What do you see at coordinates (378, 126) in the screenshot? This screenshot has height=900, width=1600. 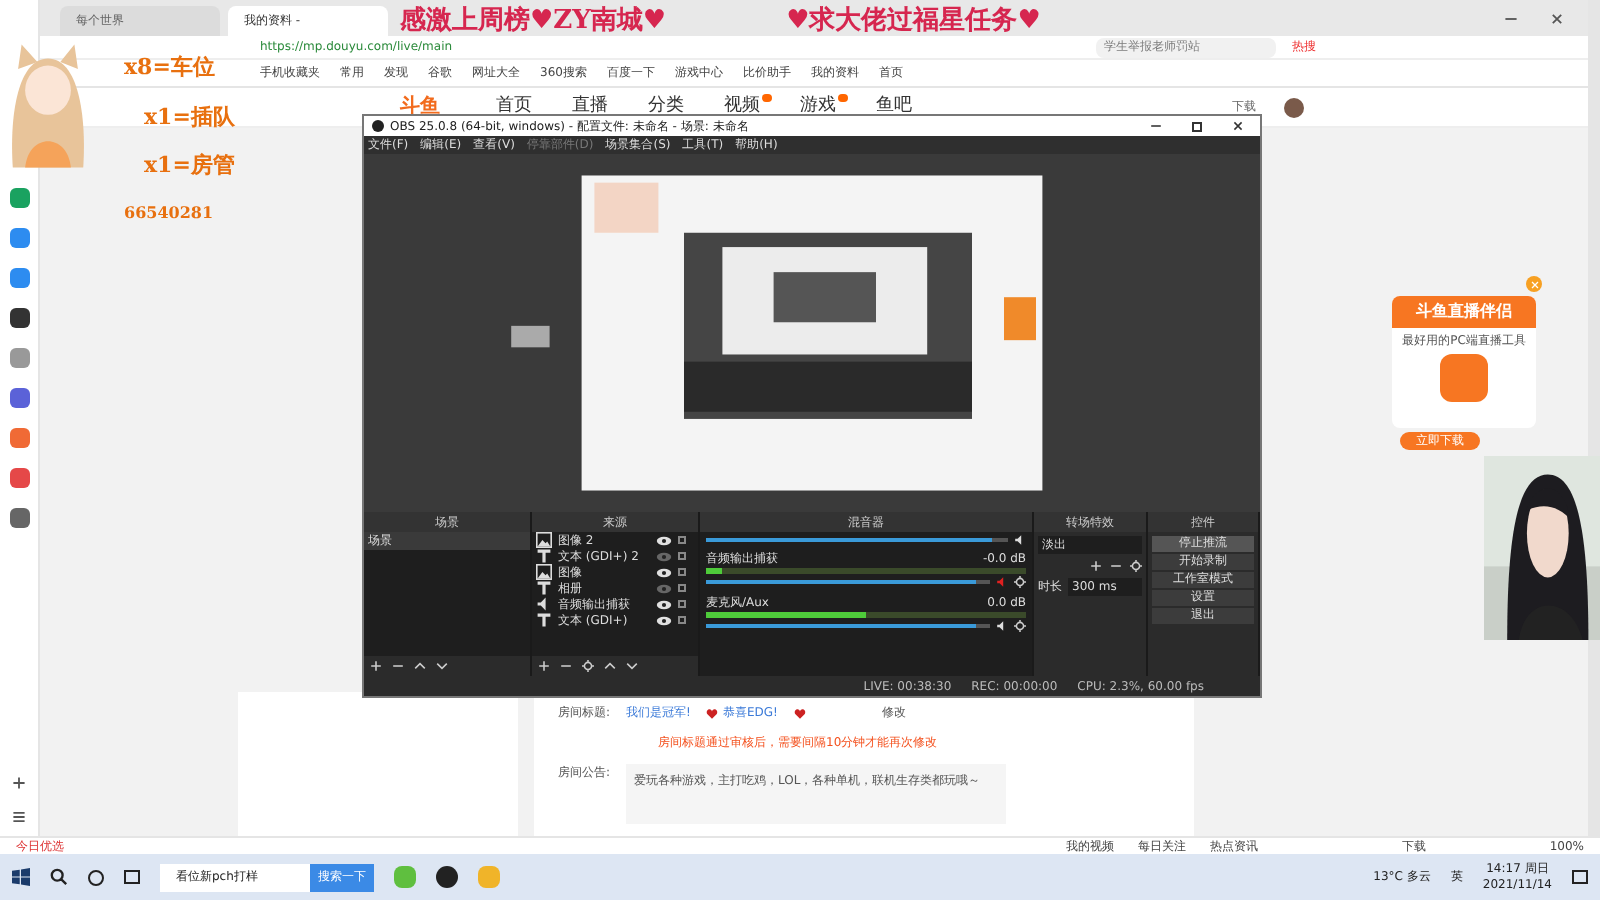 I see `obs-logo-icon` at bounding box center [378, 126].